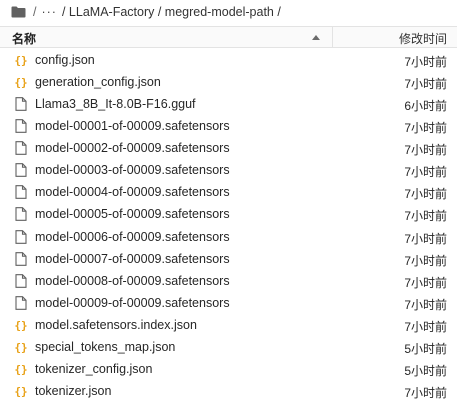 This screenshot has height=409, width=457. What do you see at coordinates (105, 347) in the screenshot?
I see `file-name: special_tokens_map.json` at bounding box center [105, 347].